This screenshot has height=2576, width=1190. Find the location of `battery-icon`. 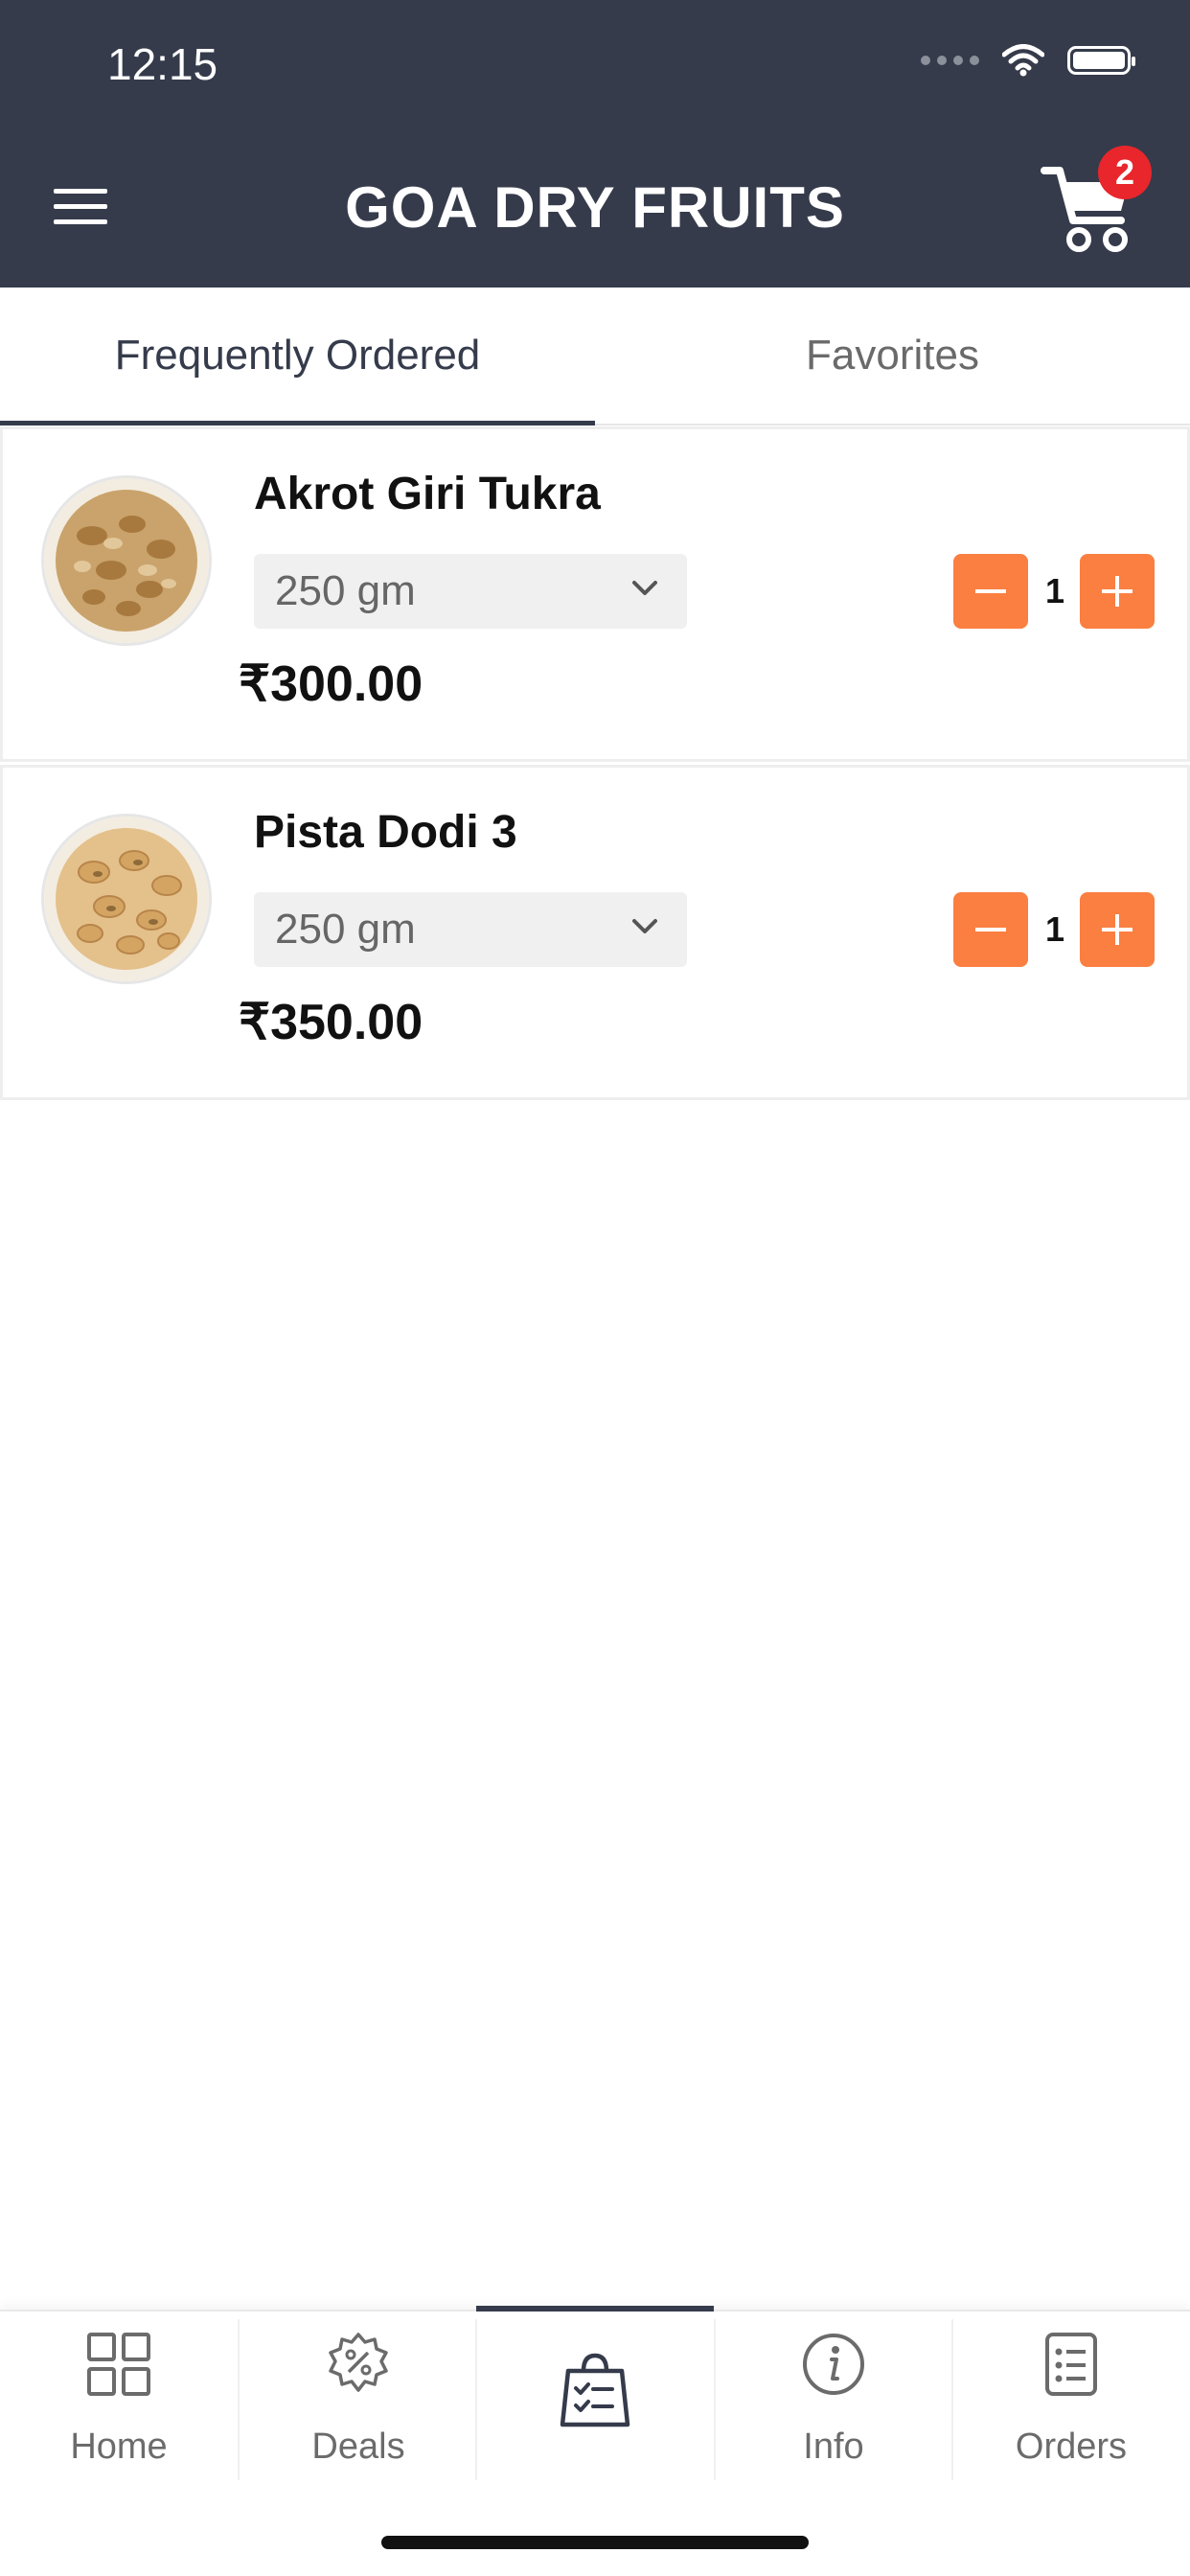

battery-icon is located at coordinates (1101, 60).